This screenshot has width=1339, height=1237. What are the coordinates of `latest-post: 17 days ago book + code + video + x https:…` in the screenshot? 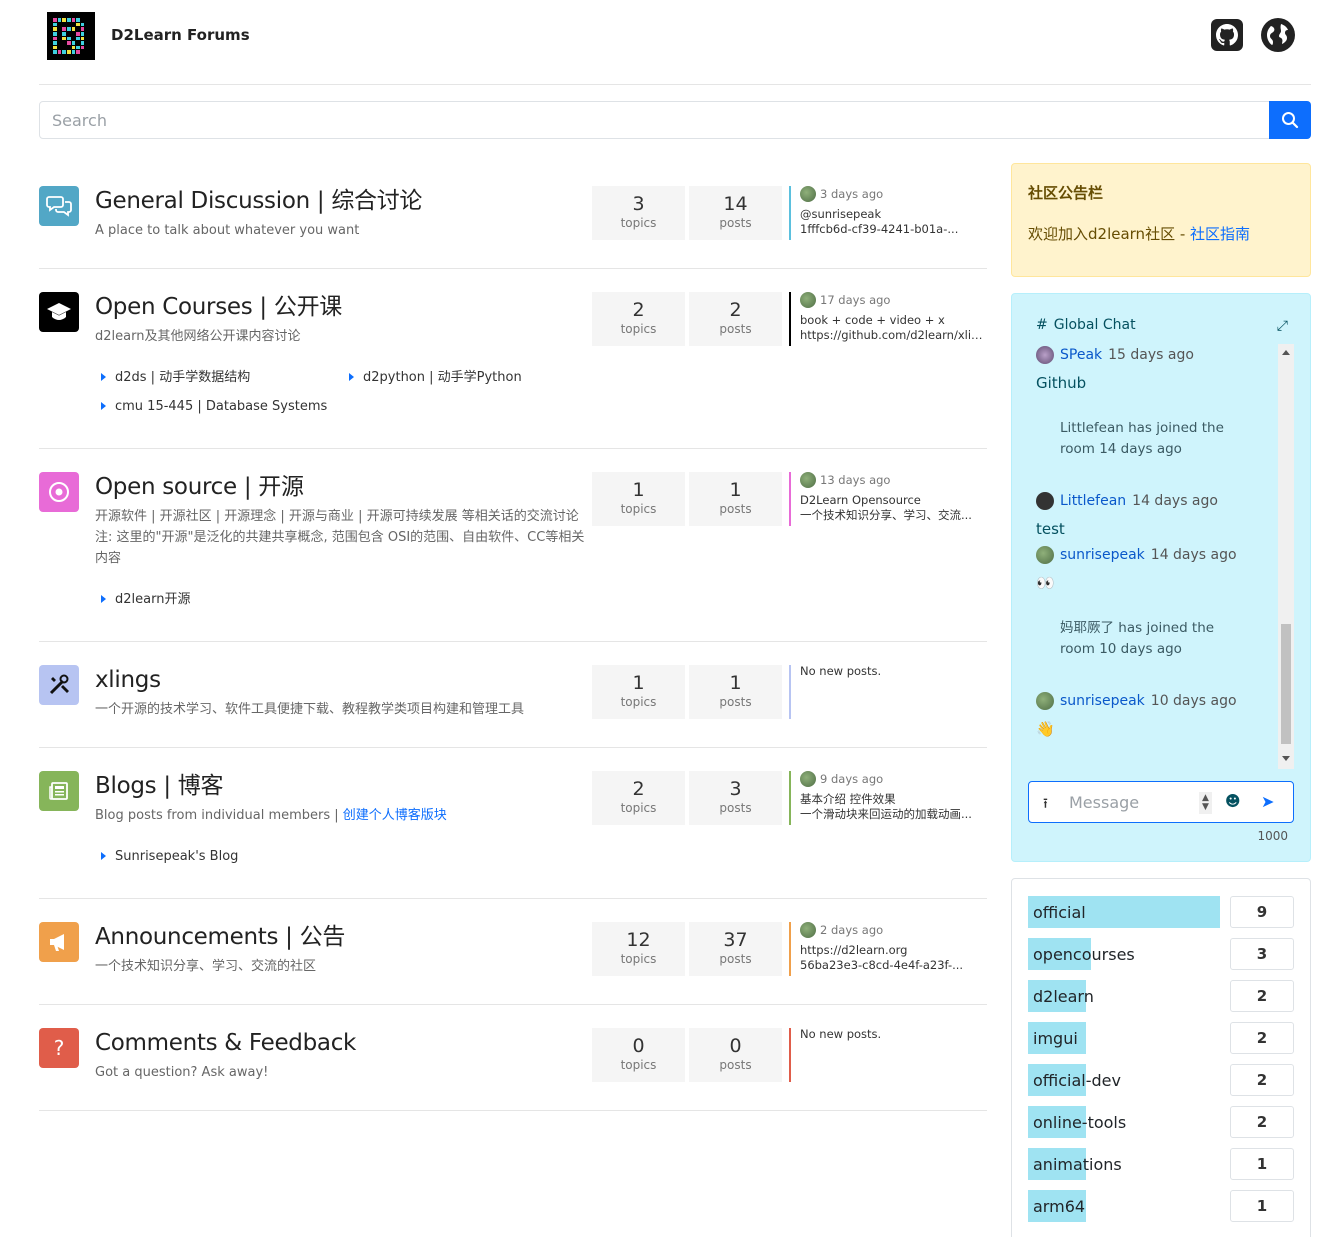 It's located at (889, 319).